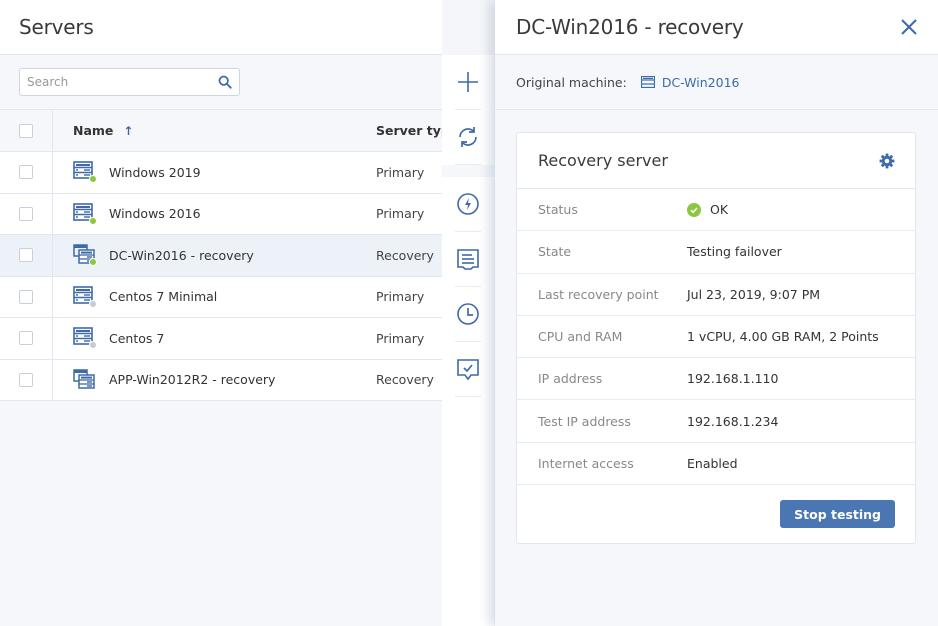 This screenshot has width=938, height=626. I want to click on column-name-label: Name, so click(93, 130).